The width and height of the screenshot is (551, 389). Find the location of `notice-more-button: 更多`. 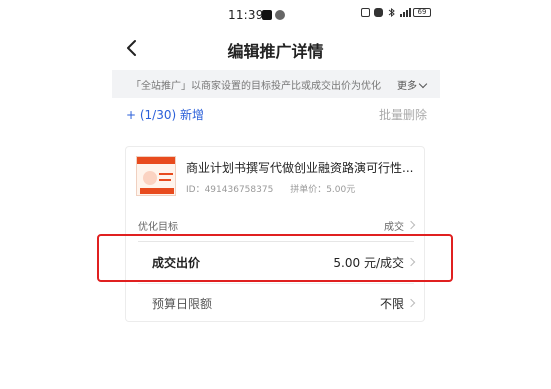

notice-more-button: 更多 is located at coordinates (412, 84).